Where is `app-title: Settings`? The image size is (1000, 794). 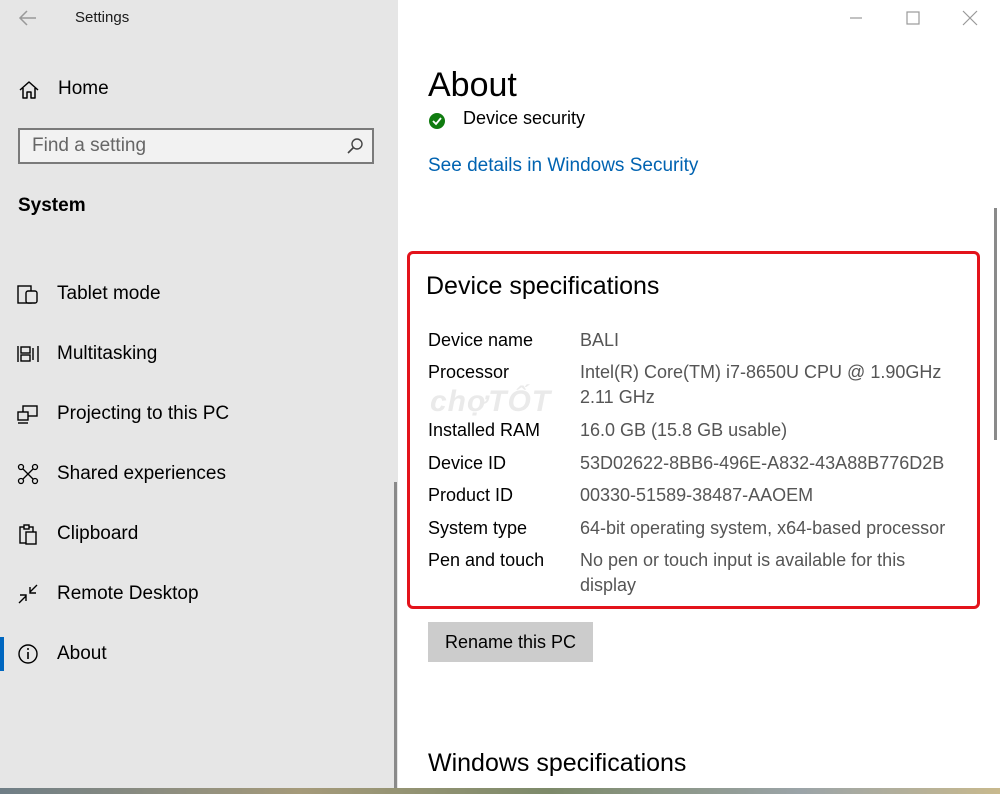
app-title: Settings is located at coordinates (102, 17).